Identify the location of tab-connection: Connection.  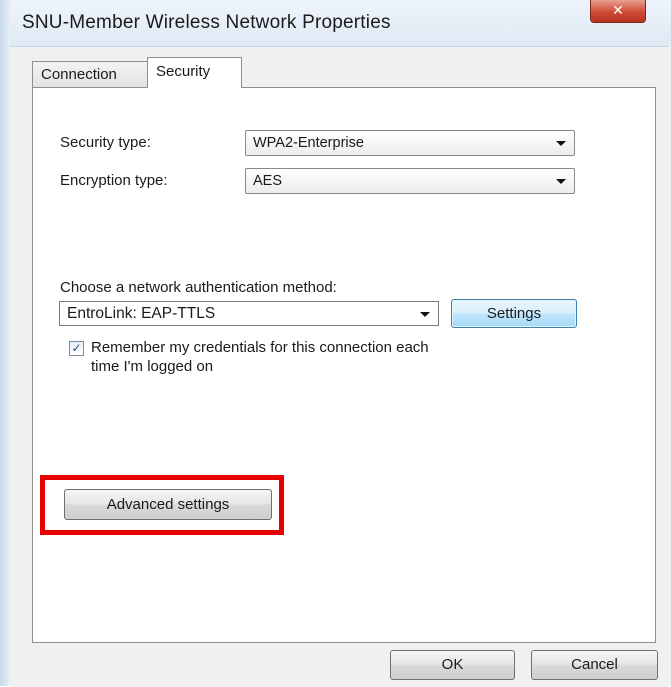
(90, 74).